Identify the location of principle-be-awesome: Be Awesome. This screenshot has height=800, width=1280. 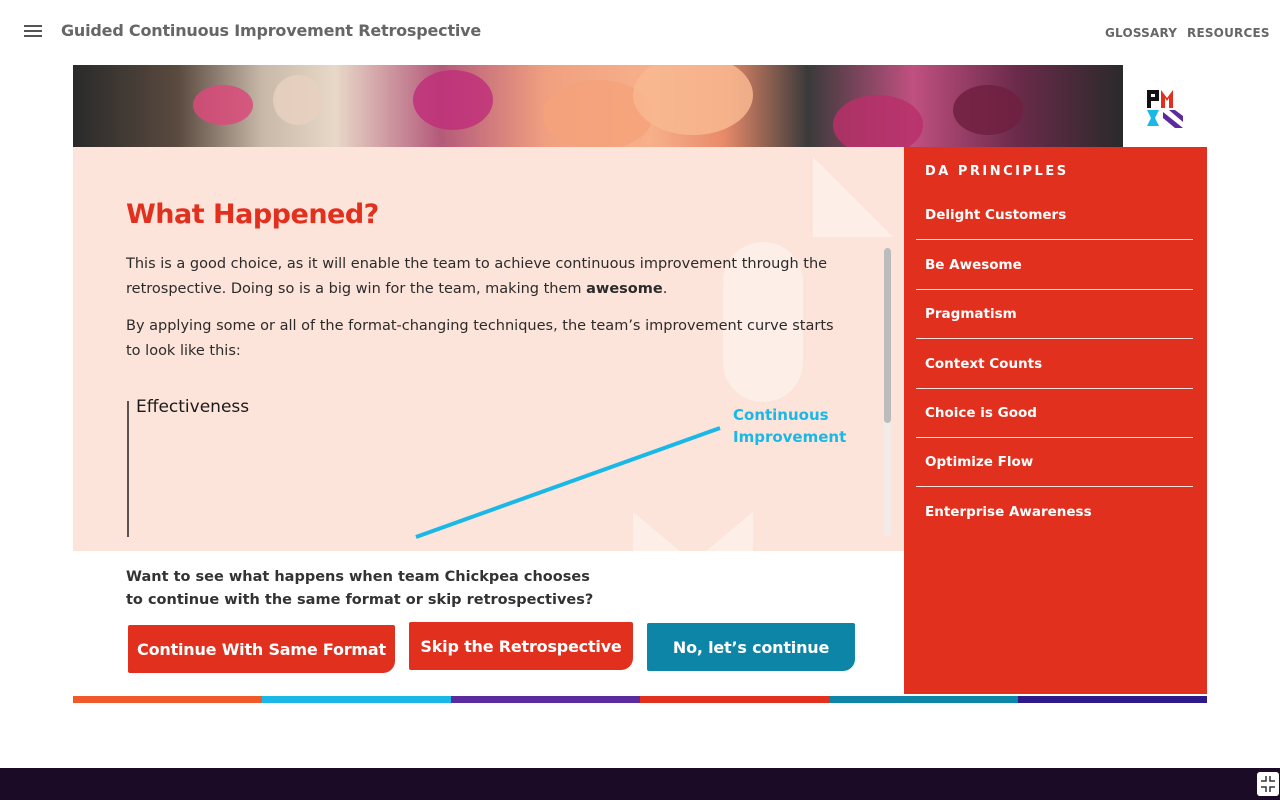
(1054, 265).